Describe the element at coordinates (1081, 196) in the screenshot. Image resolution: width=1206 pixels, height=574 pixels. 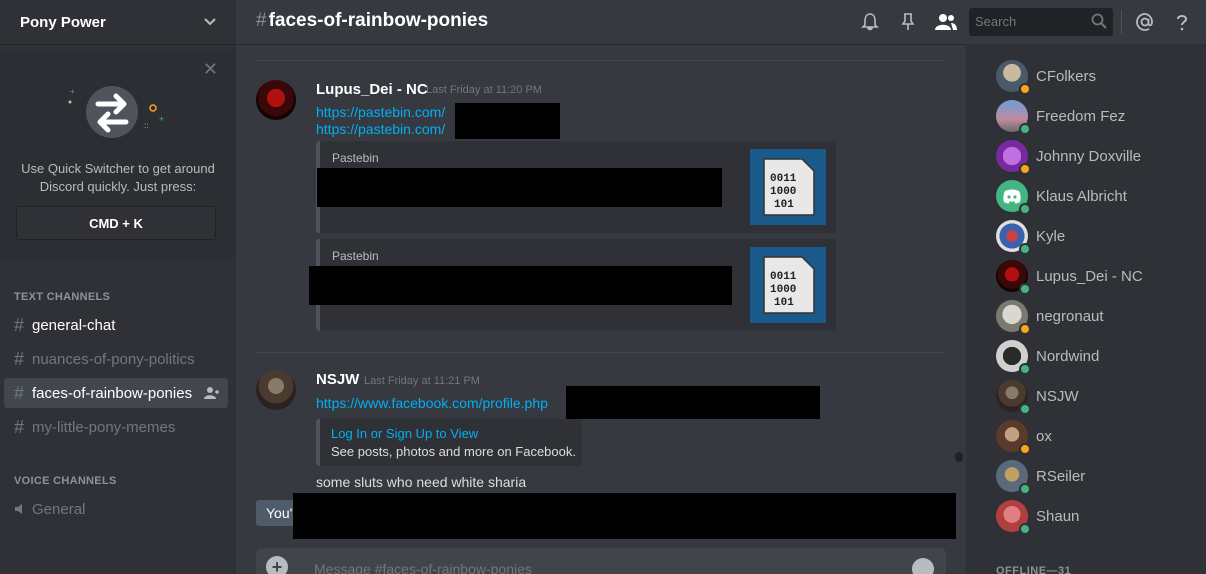
I see `member-name: Klaus Albricht` at that location.